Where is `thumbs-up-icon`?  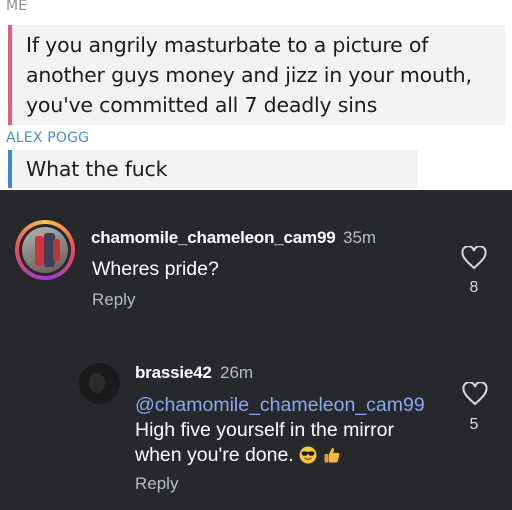 thumbs-up-icon is located at coordinates (332, 455).